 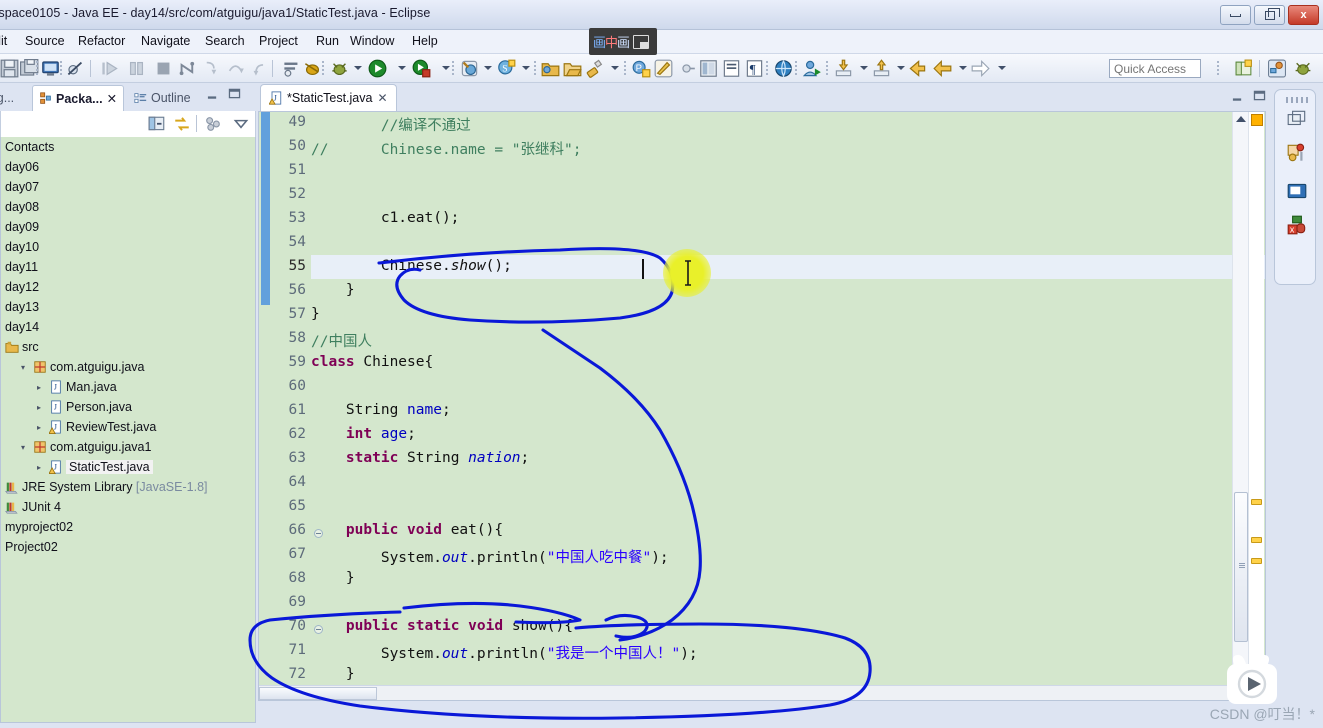 I want to click on tab-package-explorer: Packa... ✕, so click(x=78, y=98).